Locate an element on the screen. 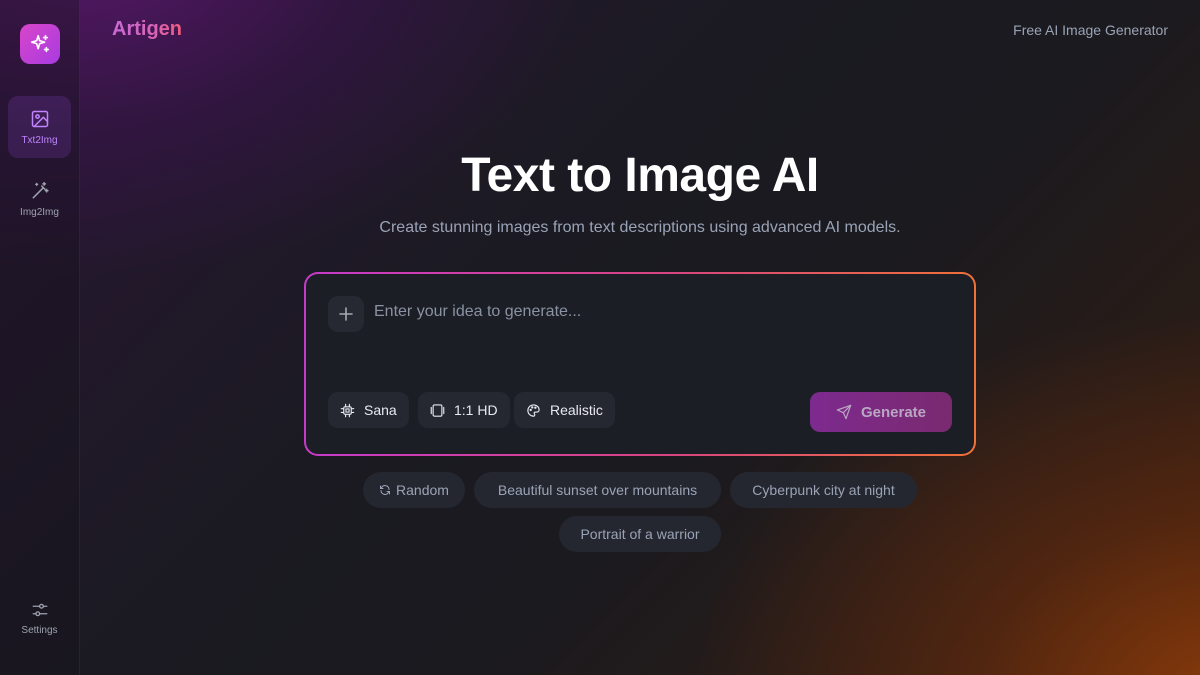  suggestion-chip: Cyberpunk city at night is located at coordinates (823, 490).